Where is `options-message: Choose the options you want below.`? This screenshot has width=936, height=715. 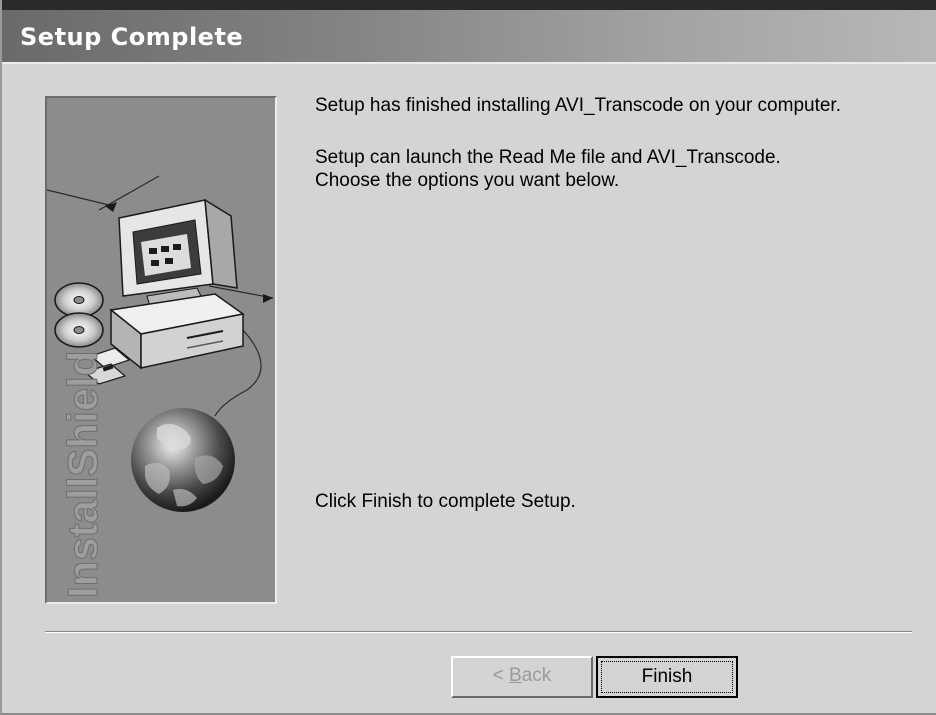
options-message: Choose the options you want below. is located at coordinates (467, 180).